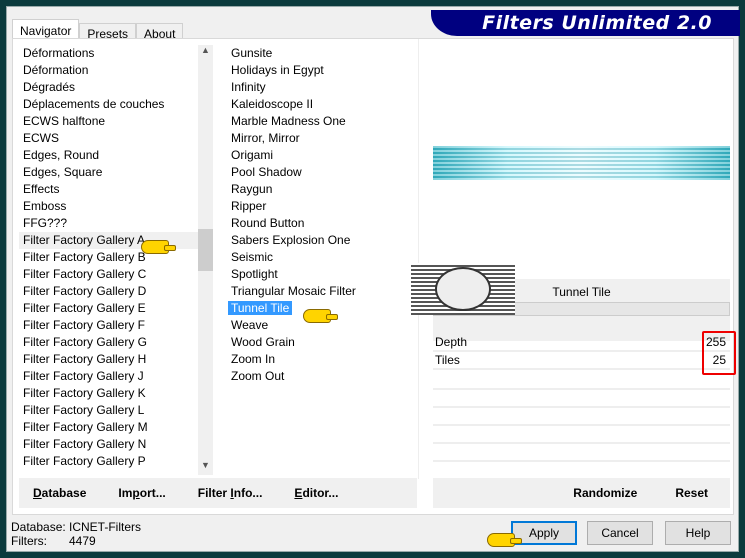 The image size is (745, 558). Describe the element at coordinates (322, 172) in the screenshot. I see `list-item: Pool Shadow` at that location.